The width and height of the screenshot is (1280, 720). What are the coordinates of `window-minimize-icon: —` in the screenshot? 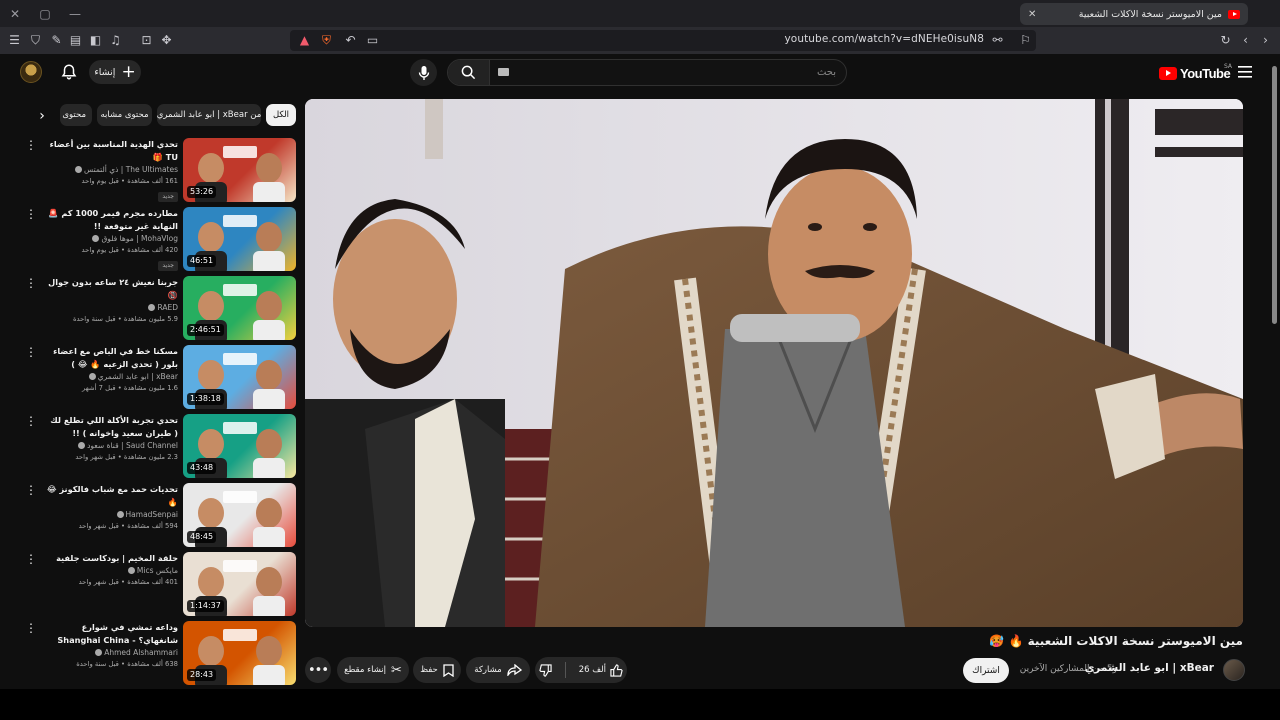 It's located at (75, 14).